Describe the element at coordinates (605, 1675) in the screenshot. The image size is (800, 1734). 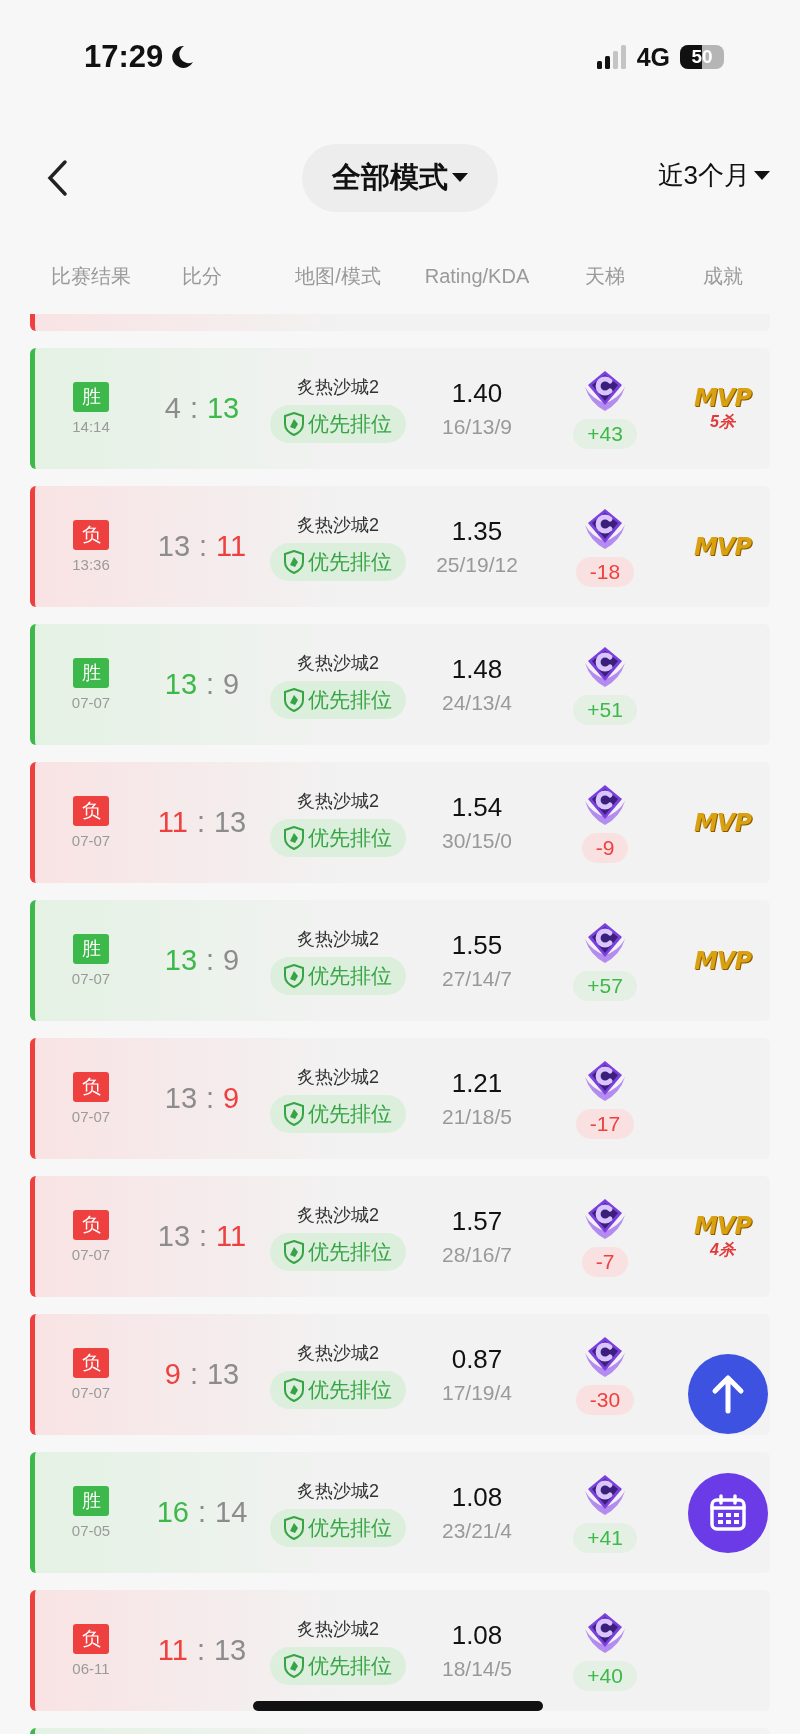
I see `ladder-change: +40` at that location.